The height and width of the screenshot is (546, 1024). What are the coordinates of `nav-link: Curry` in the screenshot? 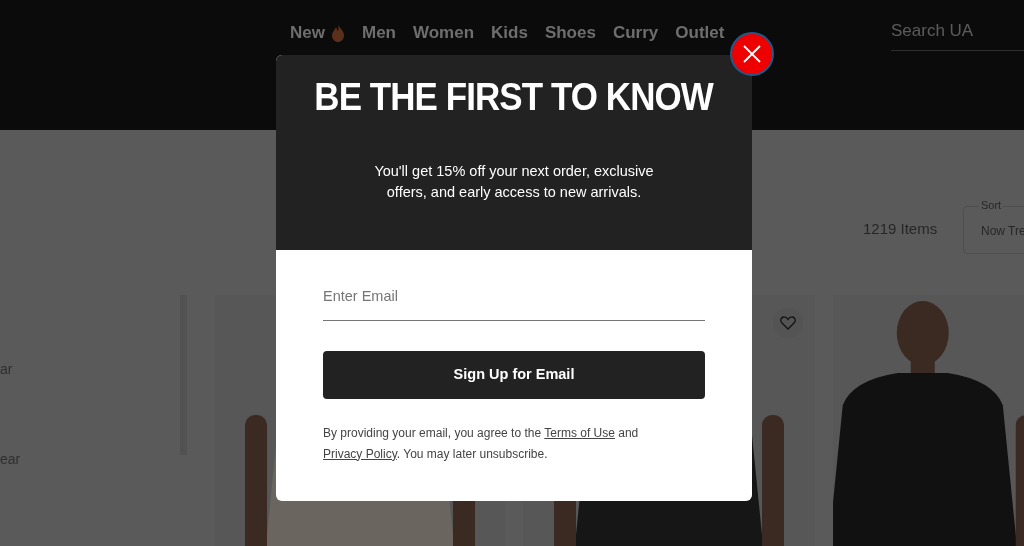 It's located at (635, 33).